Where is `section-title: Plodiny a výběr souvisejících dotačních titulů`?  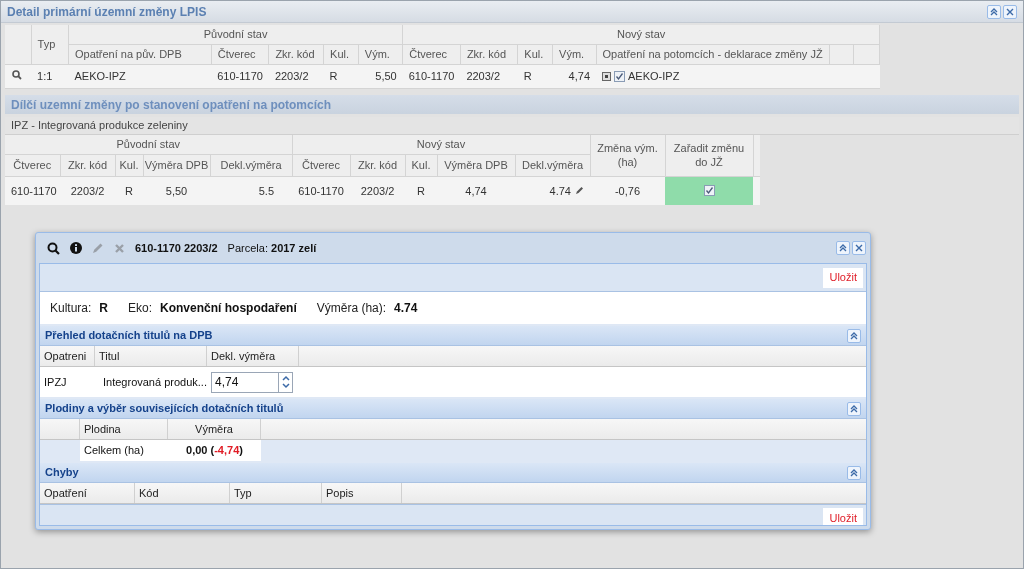 section-title: Plodiny a výběr souvisejících dotačních titulů is located at coordinates (164, 409).